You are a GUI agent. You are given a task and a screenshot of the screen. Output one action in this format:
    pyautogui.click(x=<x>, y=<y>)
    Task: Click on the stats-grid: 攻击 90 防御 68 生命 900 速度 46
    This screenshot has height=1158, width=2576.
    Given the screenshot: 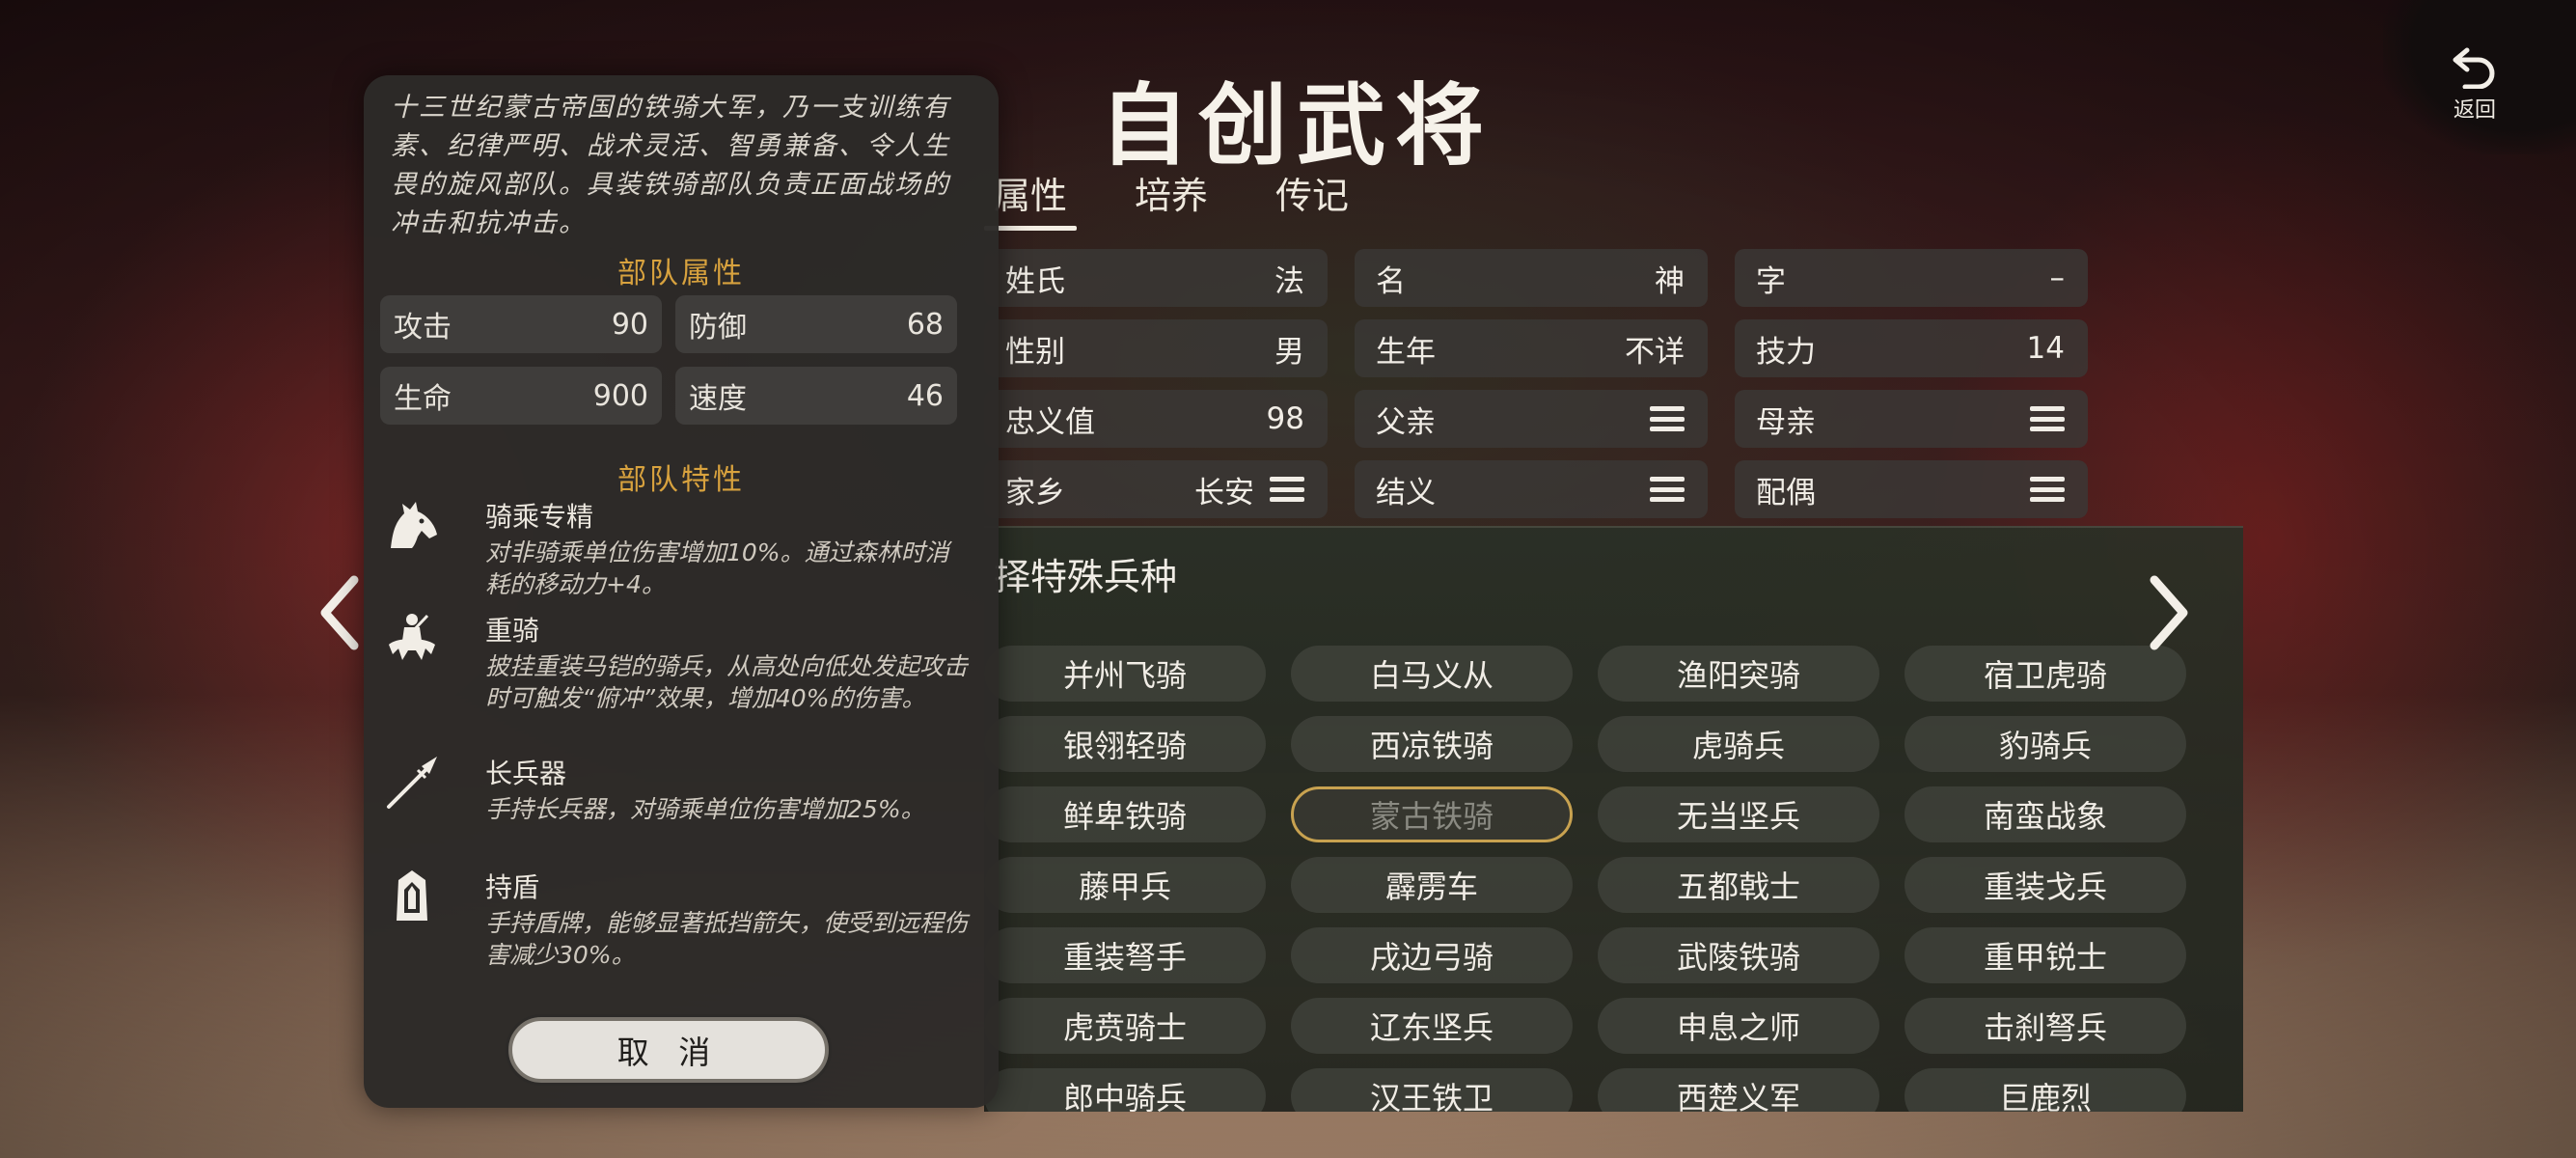 What is the action you would take?
    pyautogui.click(x=669, y=360)
    